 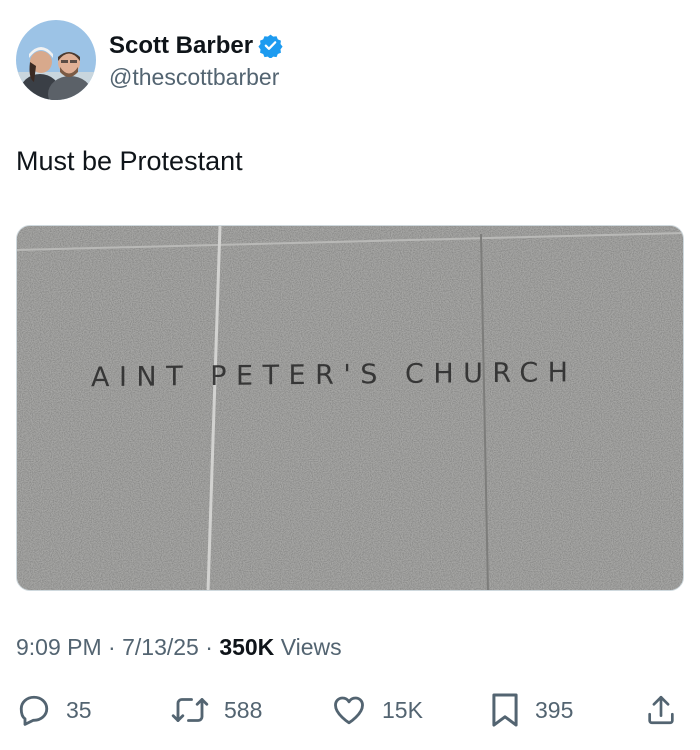 I want to click on tweet-time: 9:09 PM, so click(x=59, y=647).